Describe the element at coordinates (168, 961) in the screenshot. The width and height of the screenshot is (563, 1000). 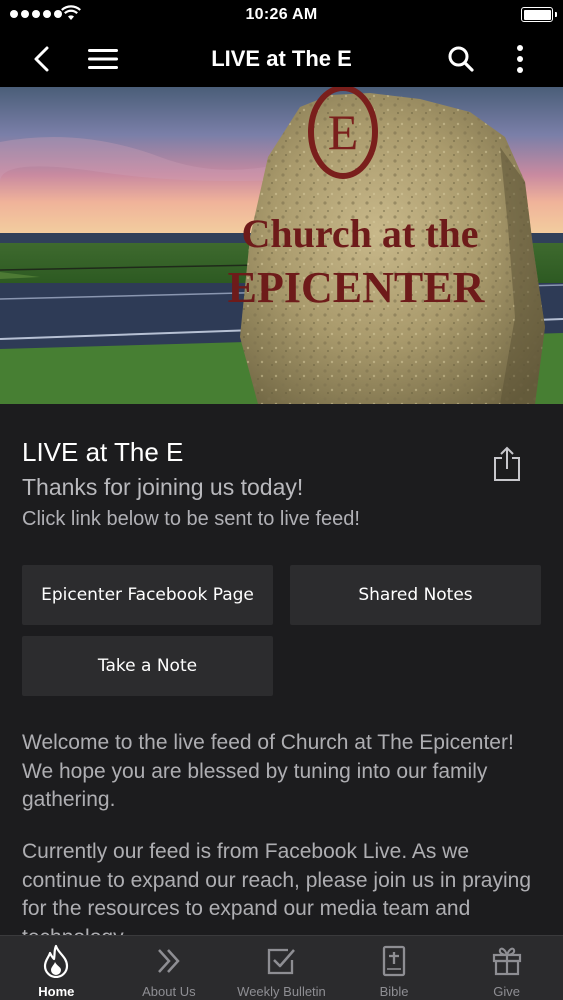
I see `double-chevron-icon` at that location.